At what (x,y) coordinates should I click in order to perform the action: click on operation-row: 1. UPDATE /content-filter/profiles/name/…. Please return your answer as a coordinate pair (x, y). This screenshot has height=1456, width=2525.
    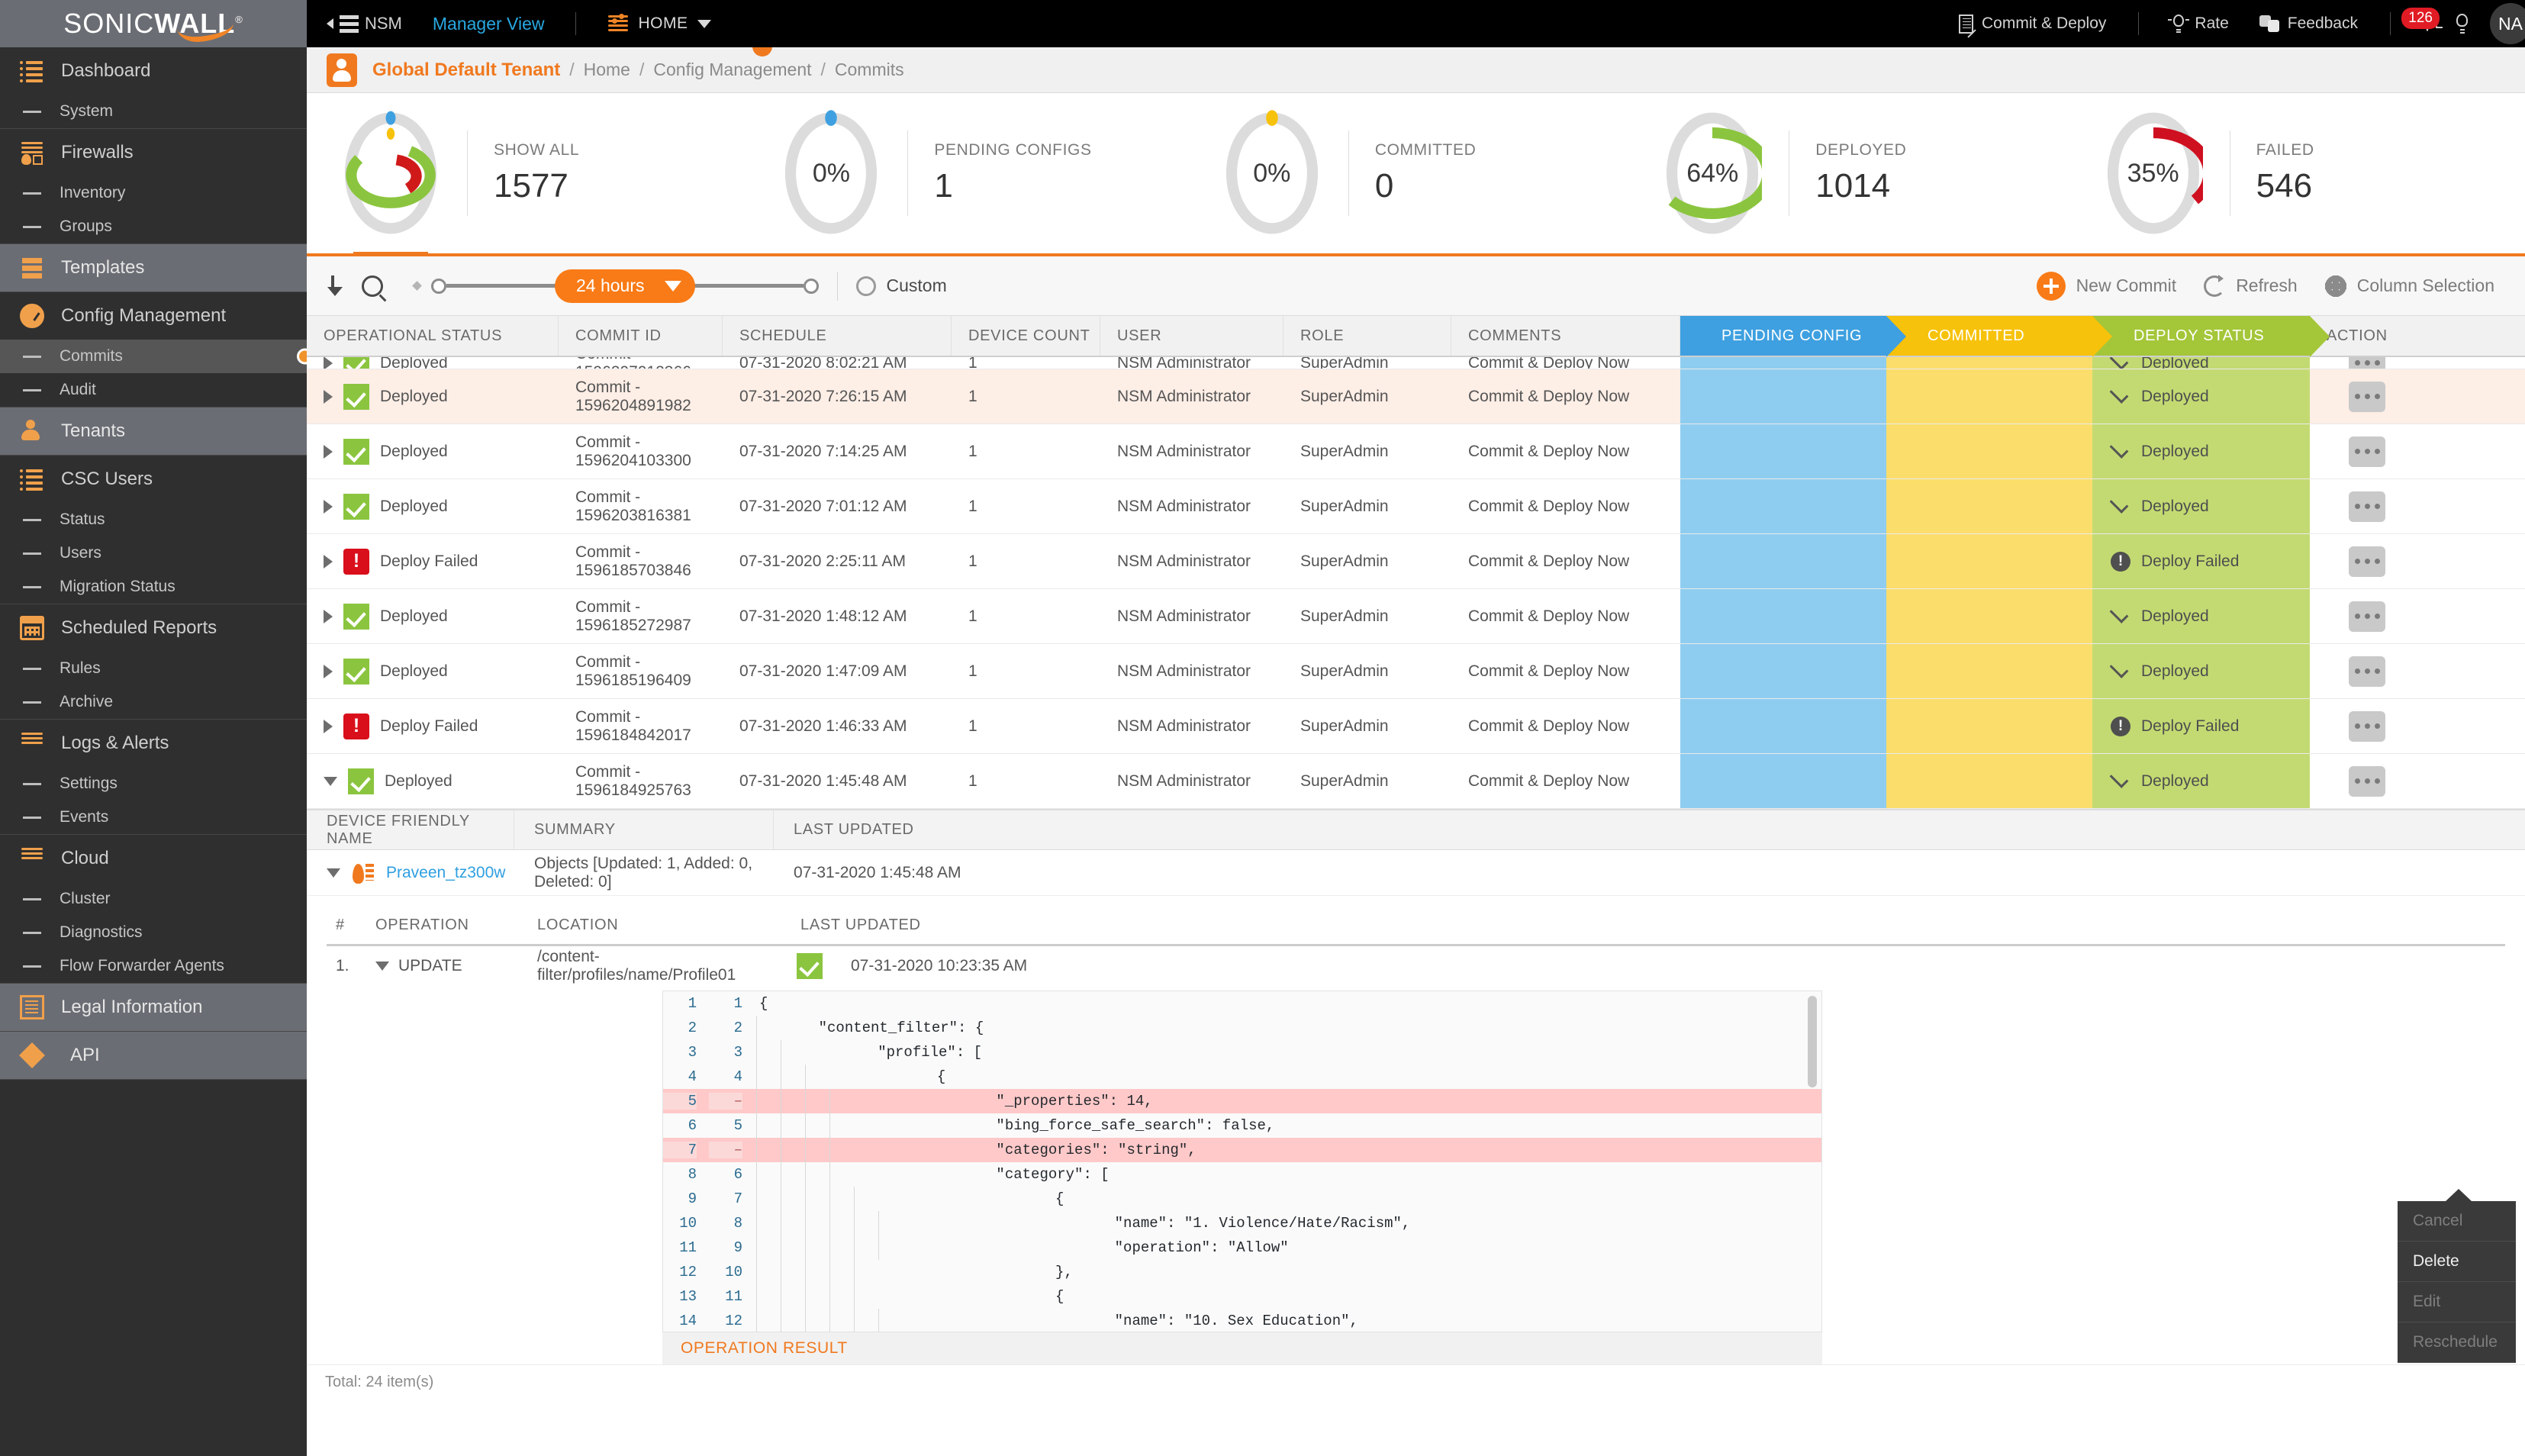
    Looking at the image, I should click on (1426, 966).